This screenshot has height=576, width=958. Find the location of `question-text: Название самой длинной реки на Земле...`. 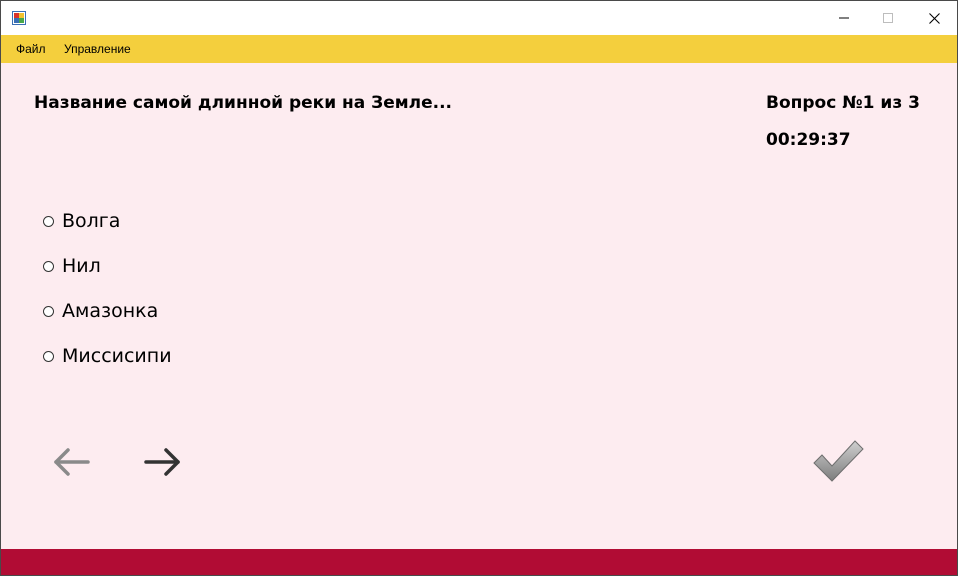

question-text: Название самой длинной реки на Земле... is located at coordinates (243, 103).